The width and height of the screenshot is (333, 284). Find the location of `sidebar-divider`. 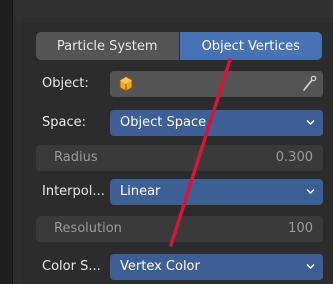

sidebar-divider is located at coordinates (12, 142).